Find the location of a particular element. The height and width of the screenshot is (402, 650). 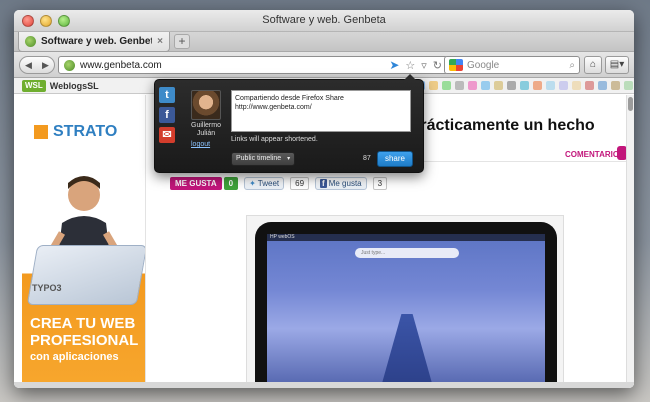

ad-headline: CREA TU WEB PROFESIONAL con aplicaciones is located at coordinates (84, 340).